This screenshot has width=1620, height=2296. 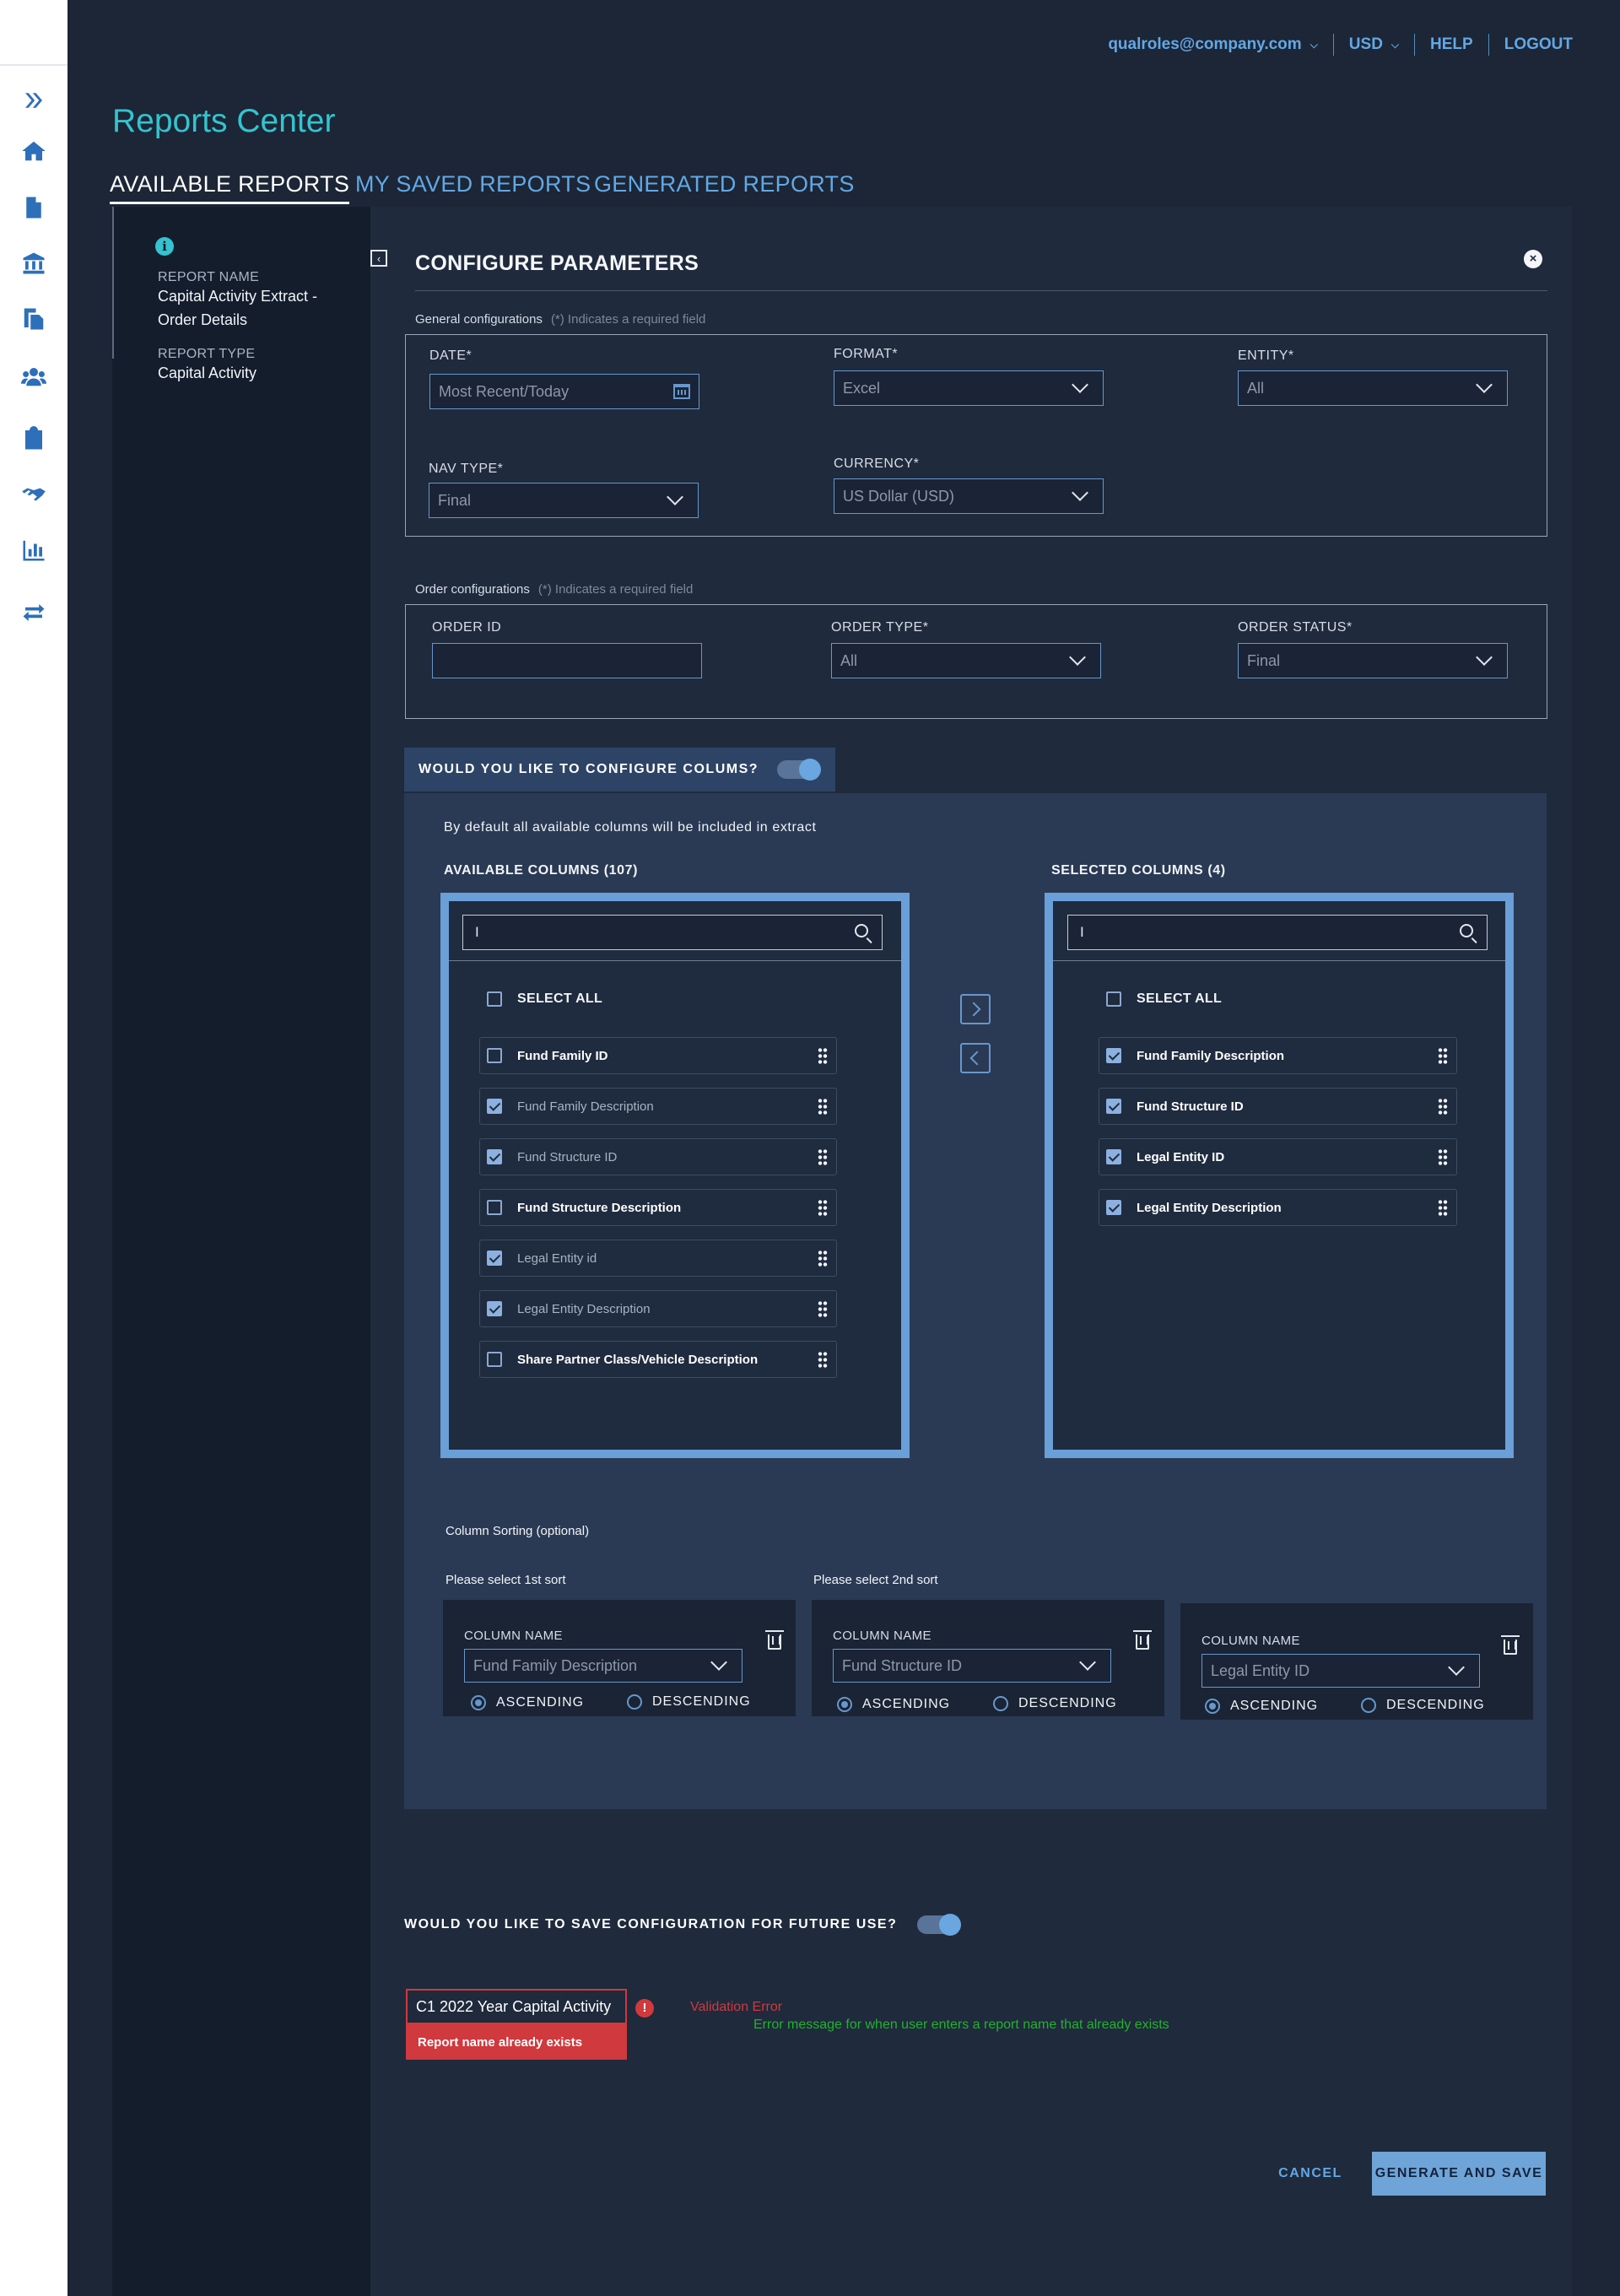 I want to click on help-link: HELP, so click(x=1451, y=45).